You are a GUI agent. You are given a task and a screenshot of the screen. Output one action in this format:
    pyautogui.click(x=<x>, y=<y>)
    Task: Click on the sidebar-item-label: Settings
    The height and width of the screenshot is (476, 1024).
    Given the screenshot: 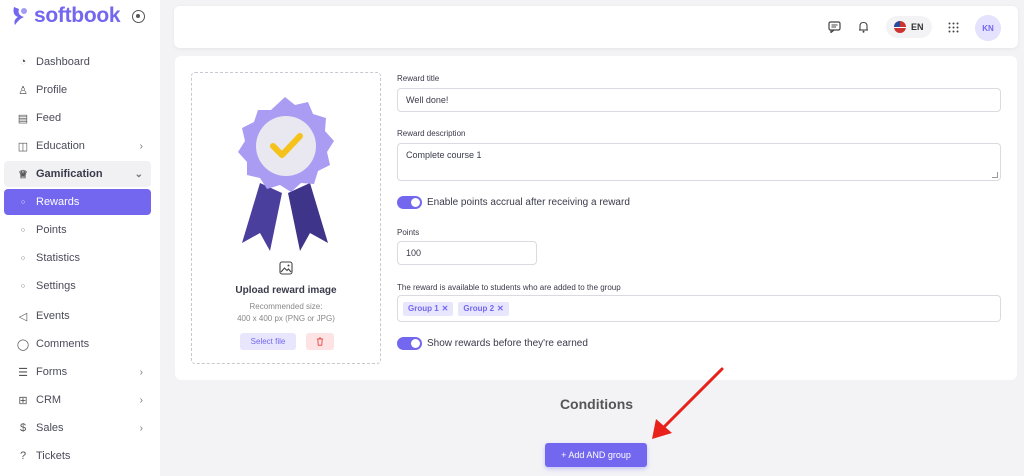 What is the action you would take?
    pyautogui.click(x=56, y=286)
    